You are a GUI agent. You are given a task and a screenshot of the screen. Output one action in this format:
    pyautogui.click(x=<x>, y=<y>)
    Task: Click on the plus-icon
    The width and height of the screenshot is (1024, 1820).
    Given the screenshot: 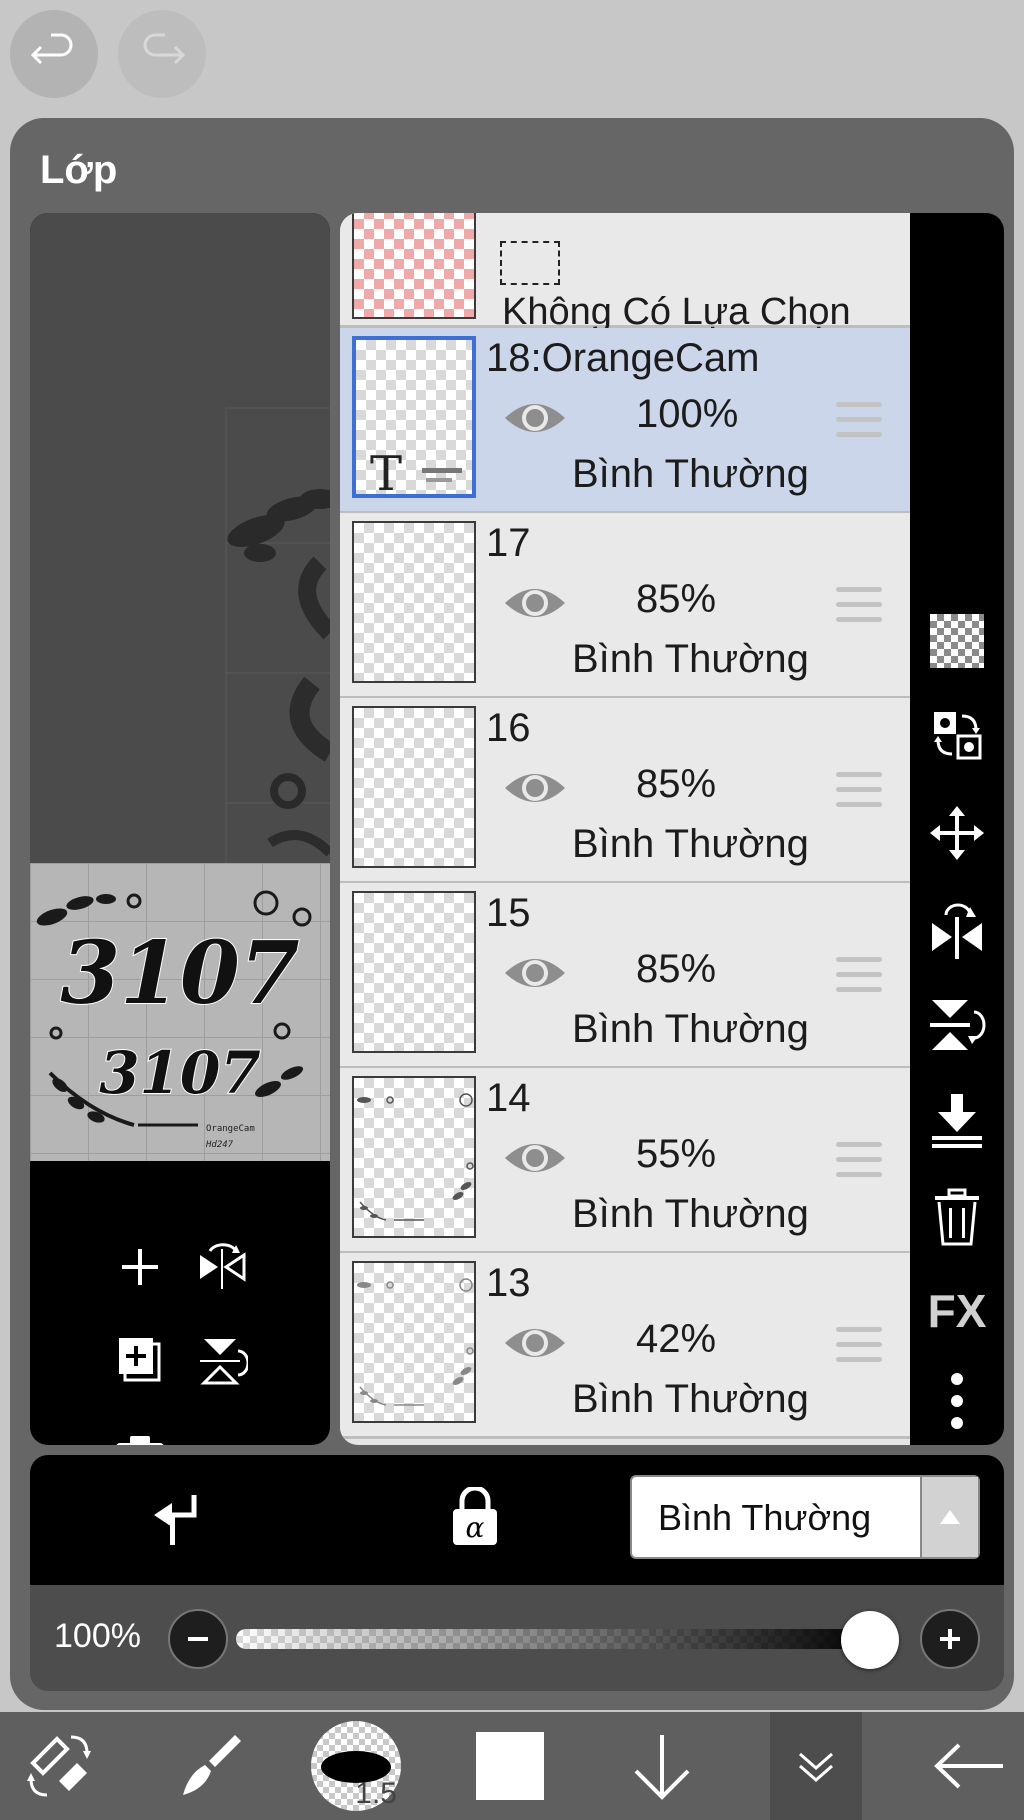 What is the action you would take?
    pyautogui.click(x=950, y=1639)
    